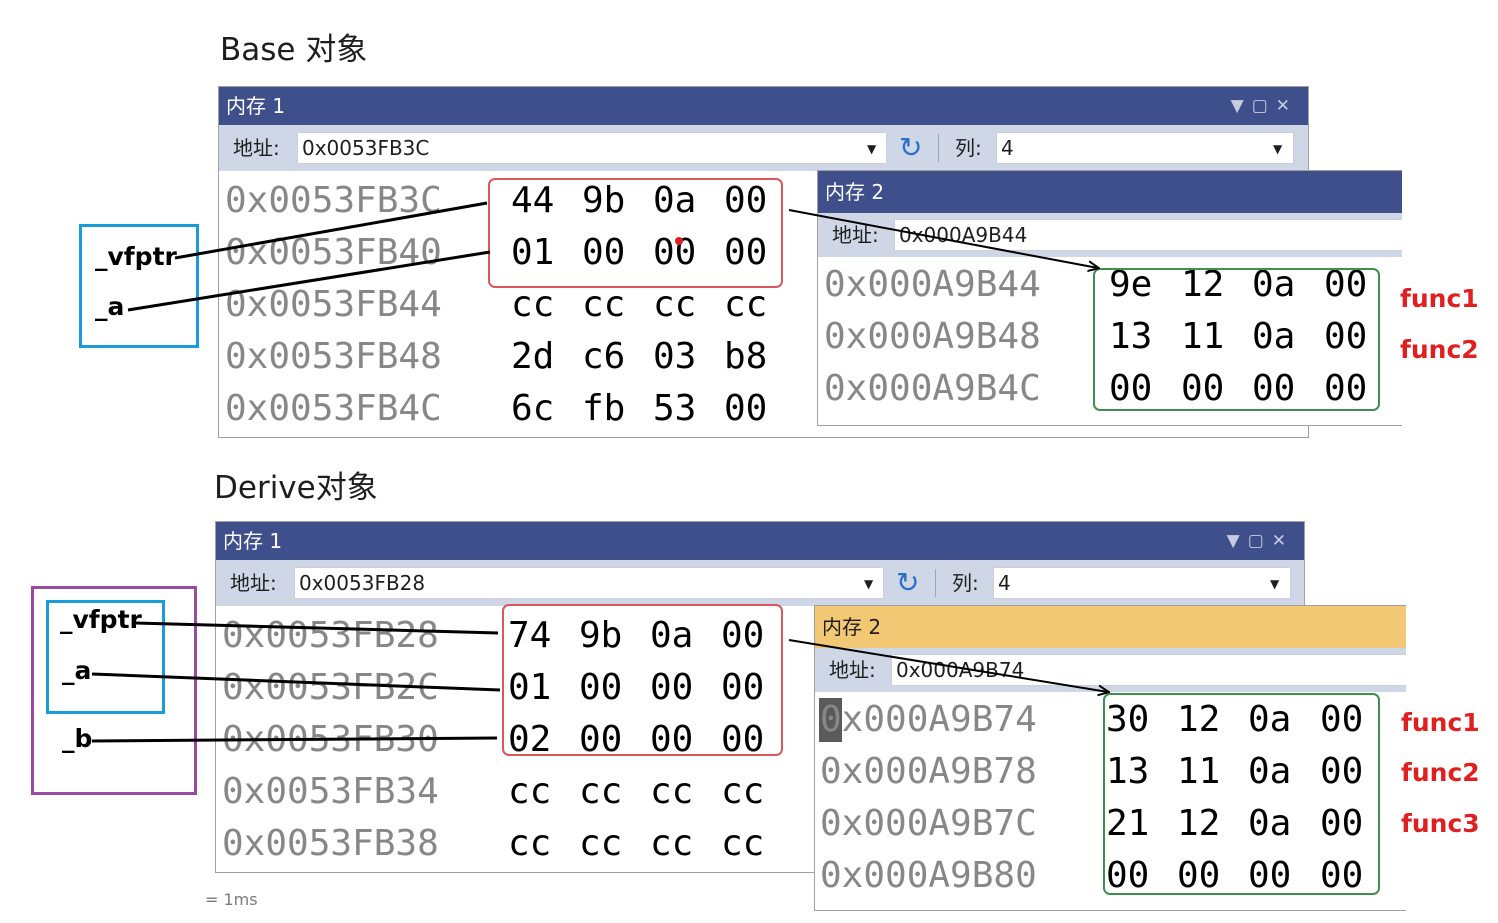 The width and height of the screenshot is (1498, 923). Describe the element at coordinates (679, 241) in the screenshot. I see `marker-dot` at that location.